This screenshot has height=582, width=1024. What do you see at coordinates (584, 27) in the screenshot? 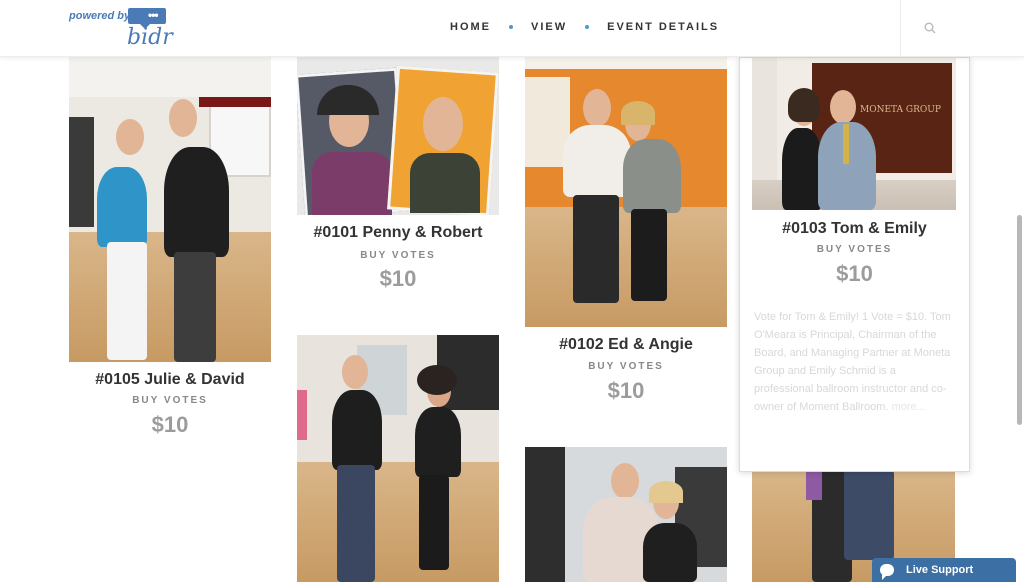
I see `main-nav: HOME VIEW EVENT DETAILS` at bounding box center [584, 27].